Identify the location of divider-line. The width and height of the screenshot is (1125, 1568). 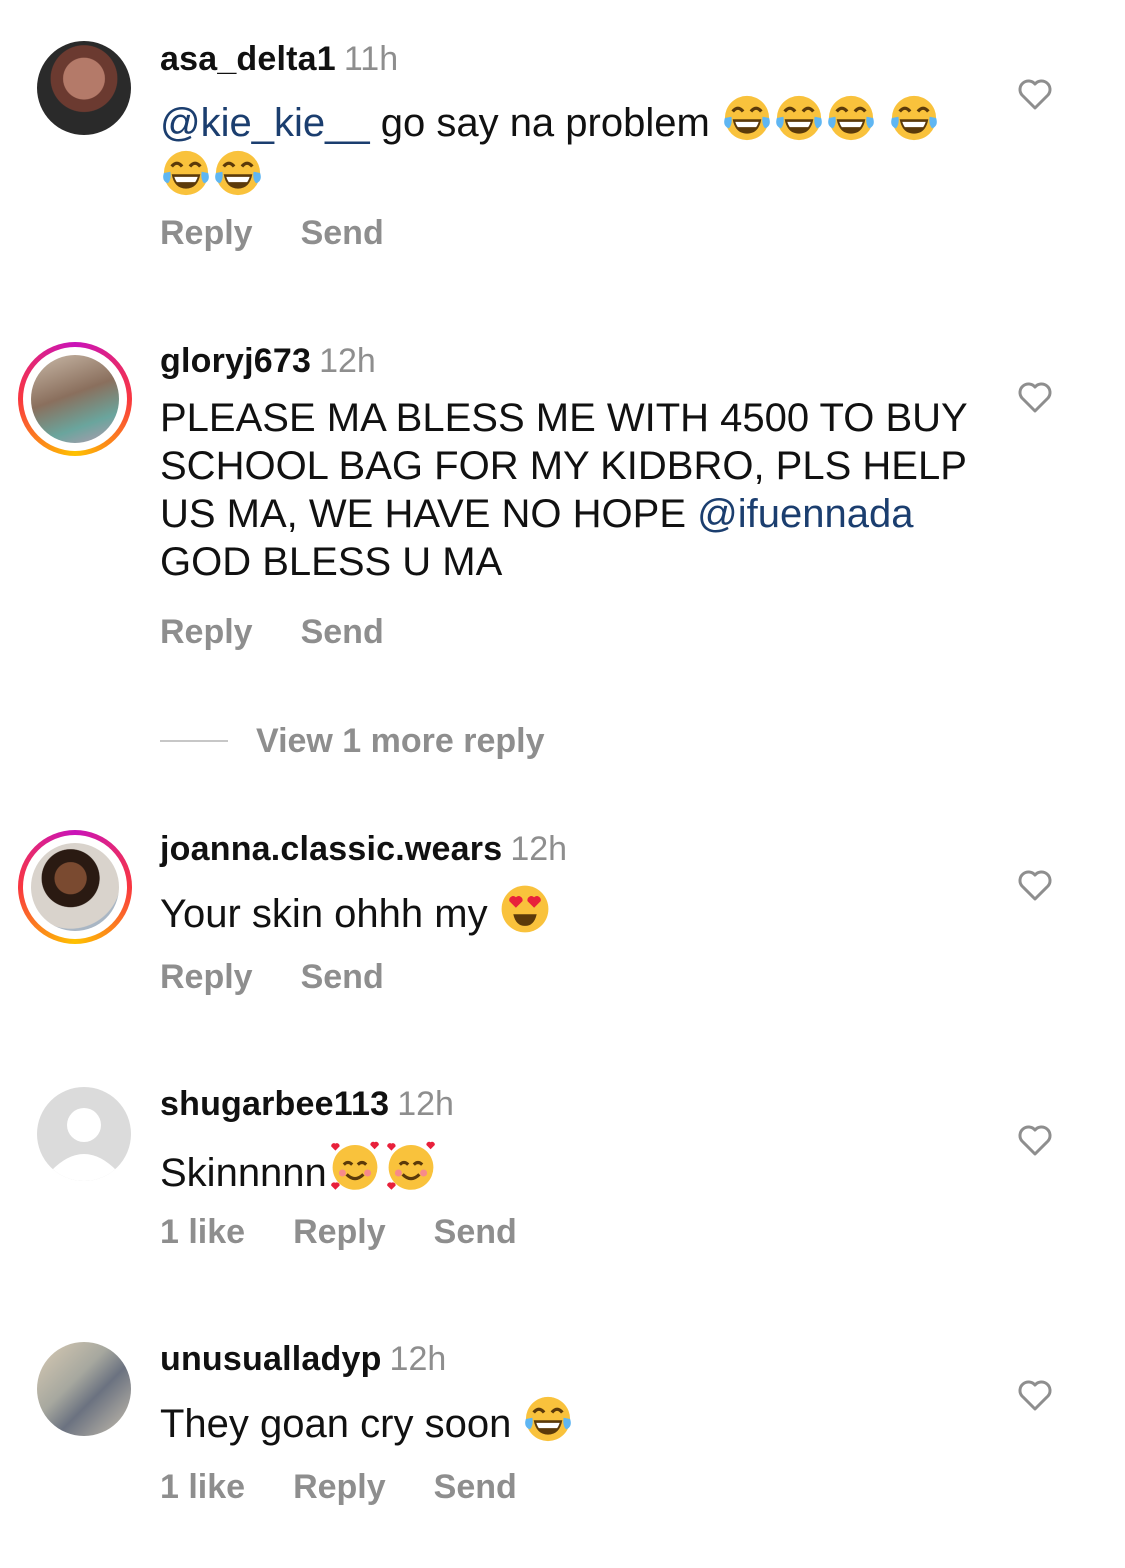
(194, 741).